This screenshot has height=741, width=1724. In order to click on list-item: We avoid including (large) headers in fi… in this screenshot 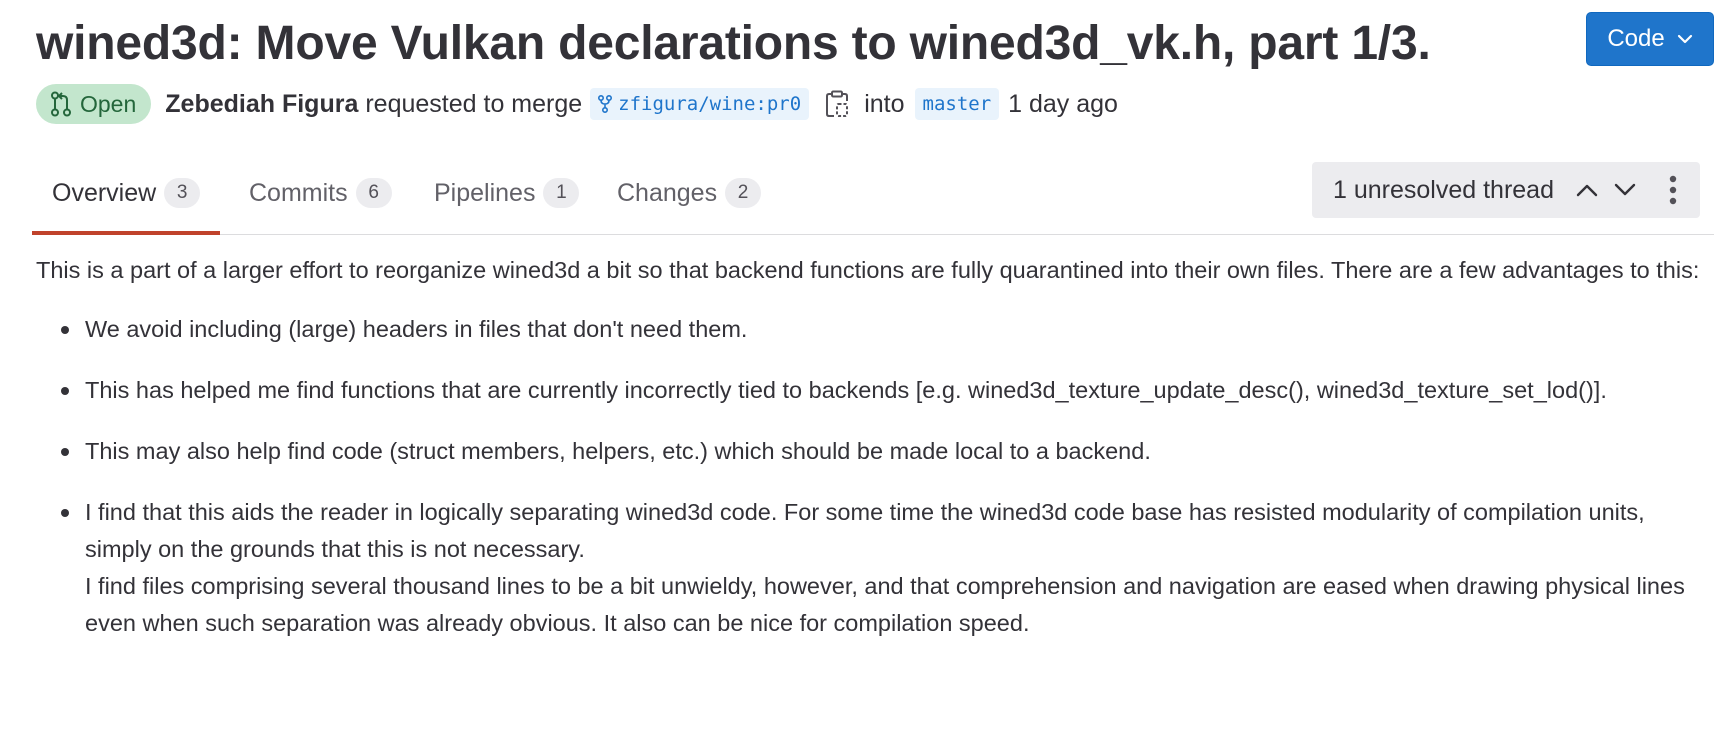, I will do `click(880, 329)`.